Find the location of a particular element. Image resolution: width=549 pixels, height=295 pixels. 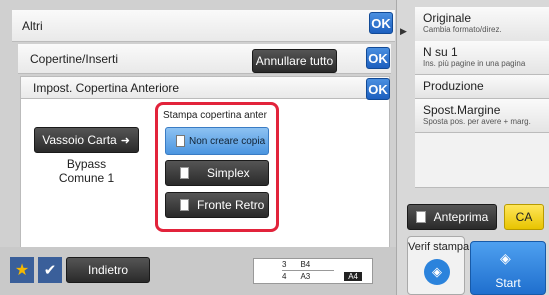

covers-title: Copertine/Inserti is located at coordinates (74, 59).